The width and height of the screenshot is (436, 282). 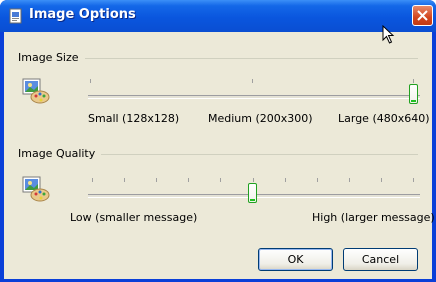 What do you see at coordinates (60, 153) in the screenshot?
I see `image-quality-group-label: Image Quality` at bounding box center [60, 153].